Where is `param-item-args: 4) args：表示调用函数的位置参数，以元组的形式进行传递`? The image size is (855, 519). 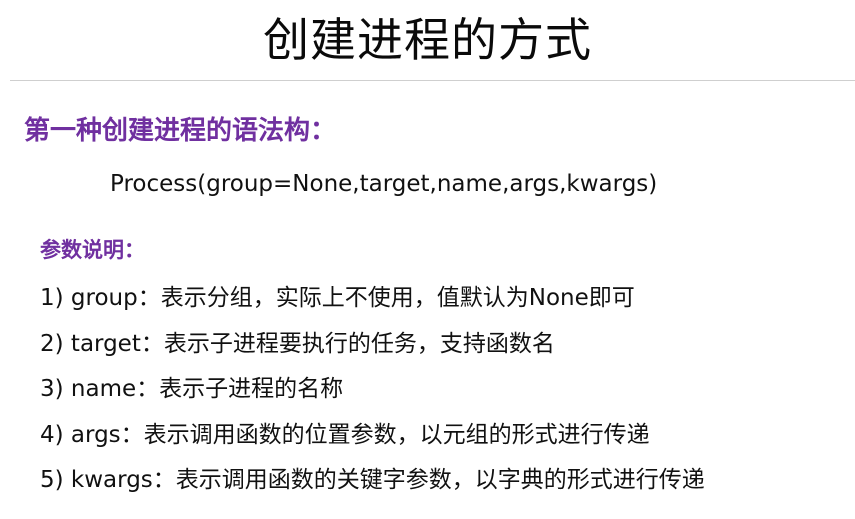 param-item-args: 4) args：表示调用函数的位置参数，以元组的形式进行传递 is located at coordinates (372, 440).